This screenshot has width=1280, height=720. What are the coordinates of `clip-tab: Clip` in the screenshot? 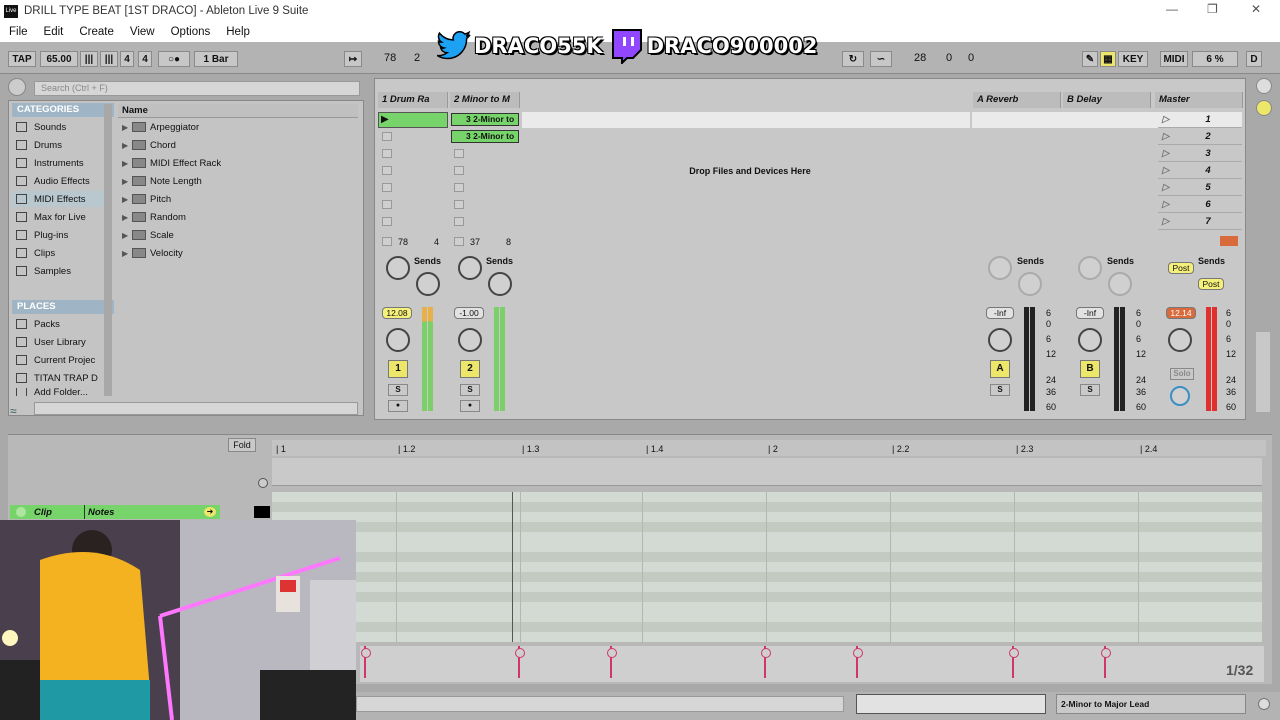 It's located at (43, 512).